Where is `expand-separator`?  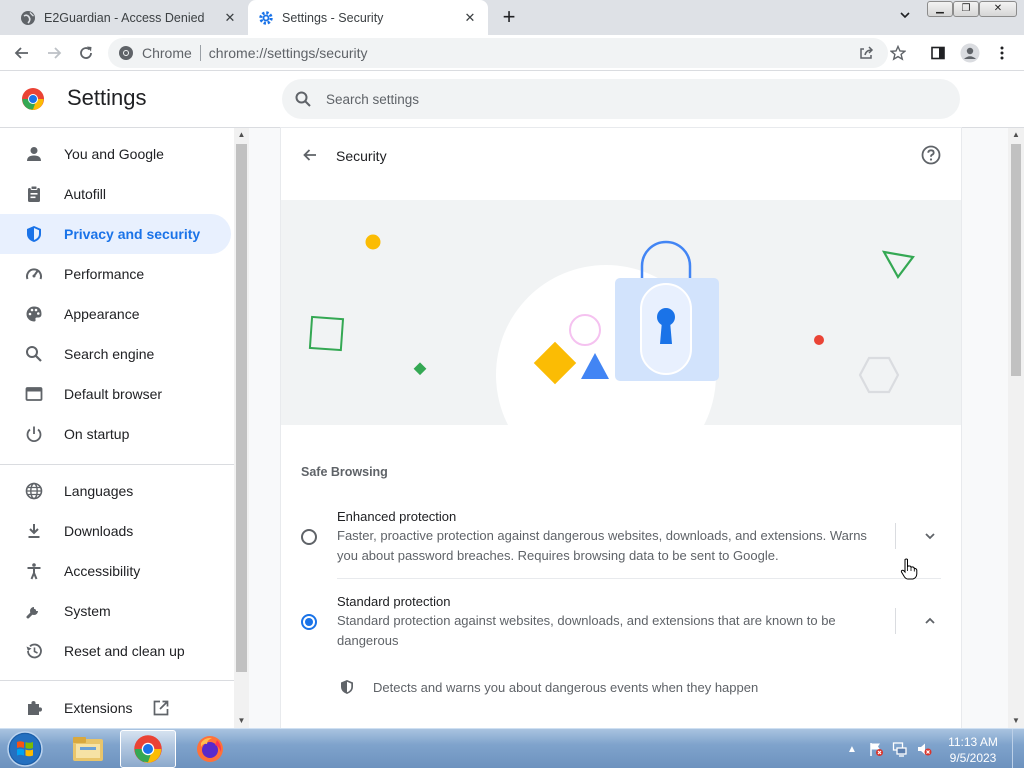
expand-separator is located at coordinates (895, 621).